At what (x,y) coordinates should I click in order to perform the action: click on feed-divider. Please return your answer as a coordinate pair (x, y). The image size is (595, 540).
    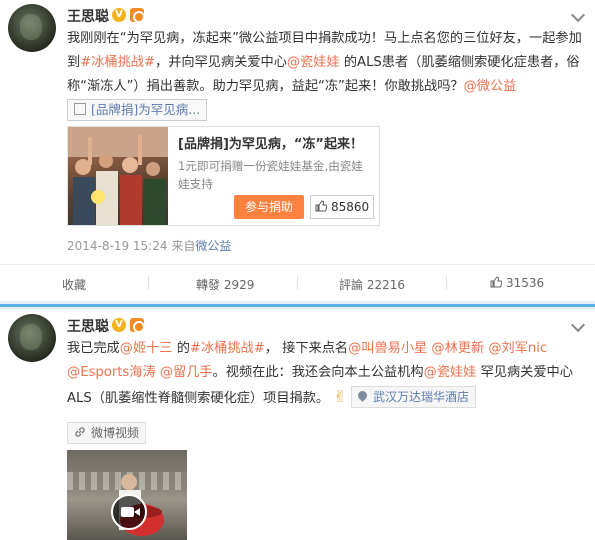
    Looking at the image, I should click on (297, 305).